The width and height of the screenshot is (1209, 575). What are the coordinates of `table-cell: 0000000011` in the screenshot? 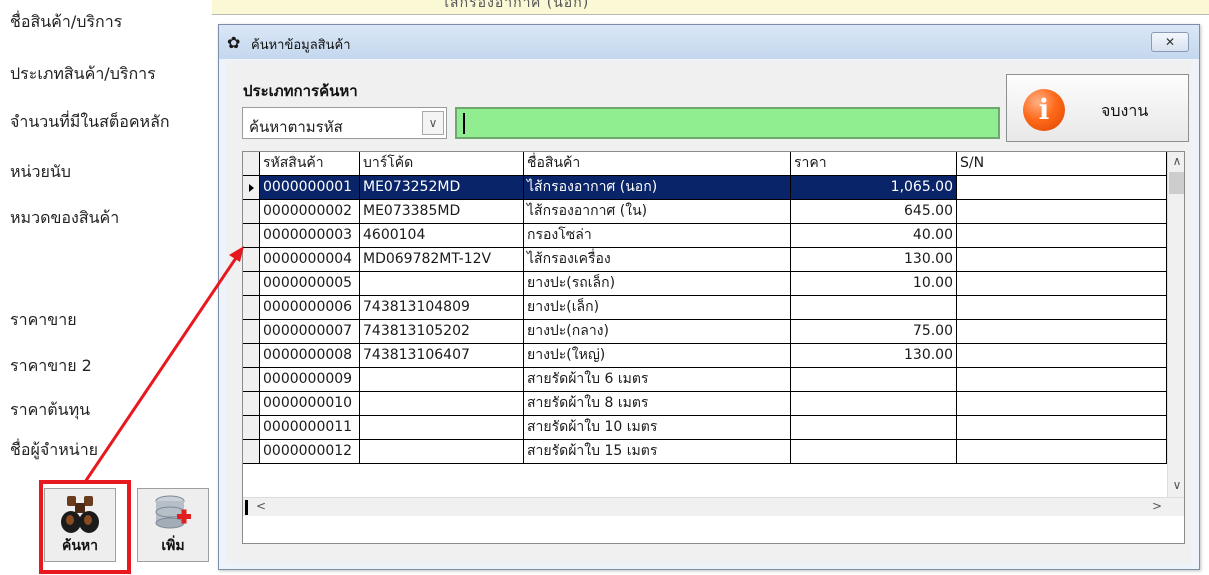 It's located at (310, 428).